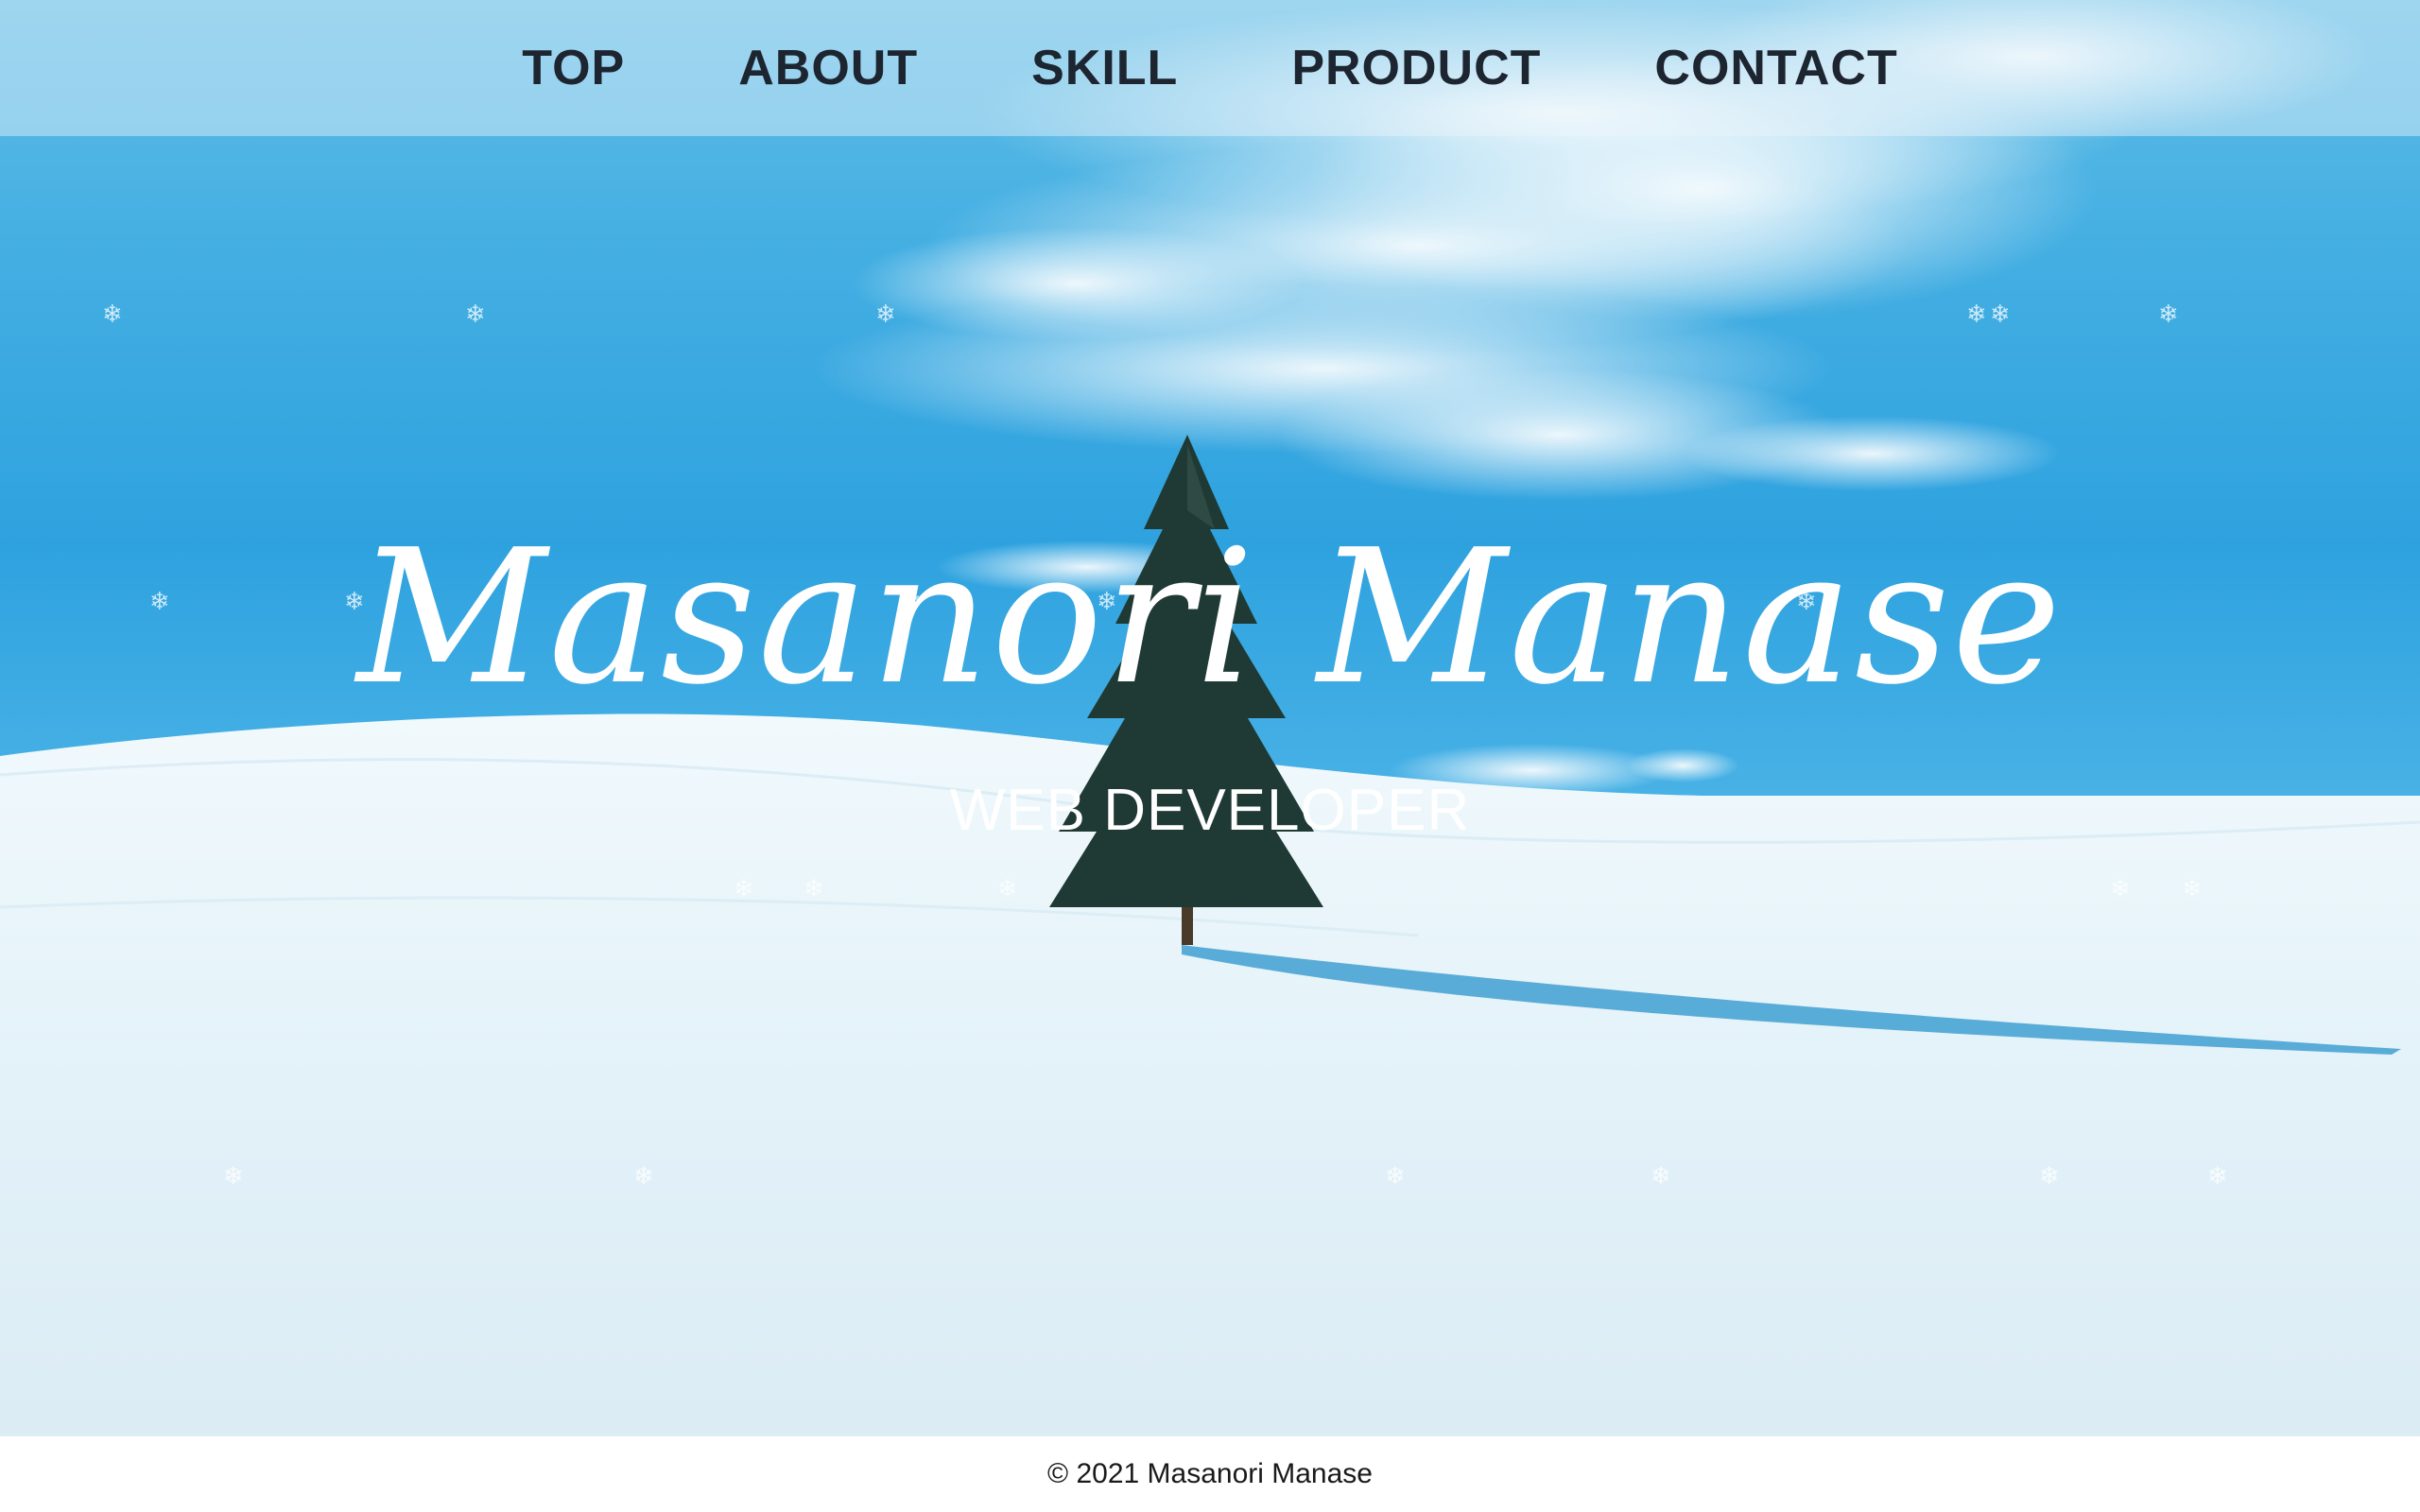 The image size is (2420, 1512). What do you see at coordinates (1775, 68) in the screenshot?
I see `nav-link-contact: CONTACT` at bounding box center [1775, 68].